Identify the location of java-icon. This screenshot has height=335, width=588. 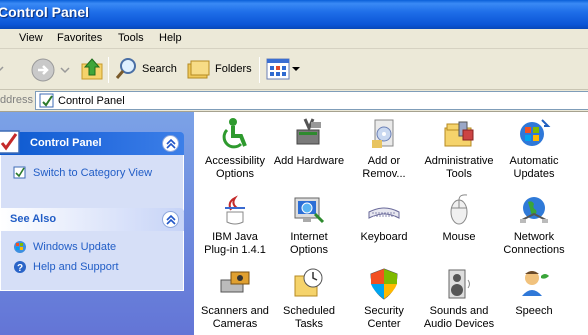
(235, 210).